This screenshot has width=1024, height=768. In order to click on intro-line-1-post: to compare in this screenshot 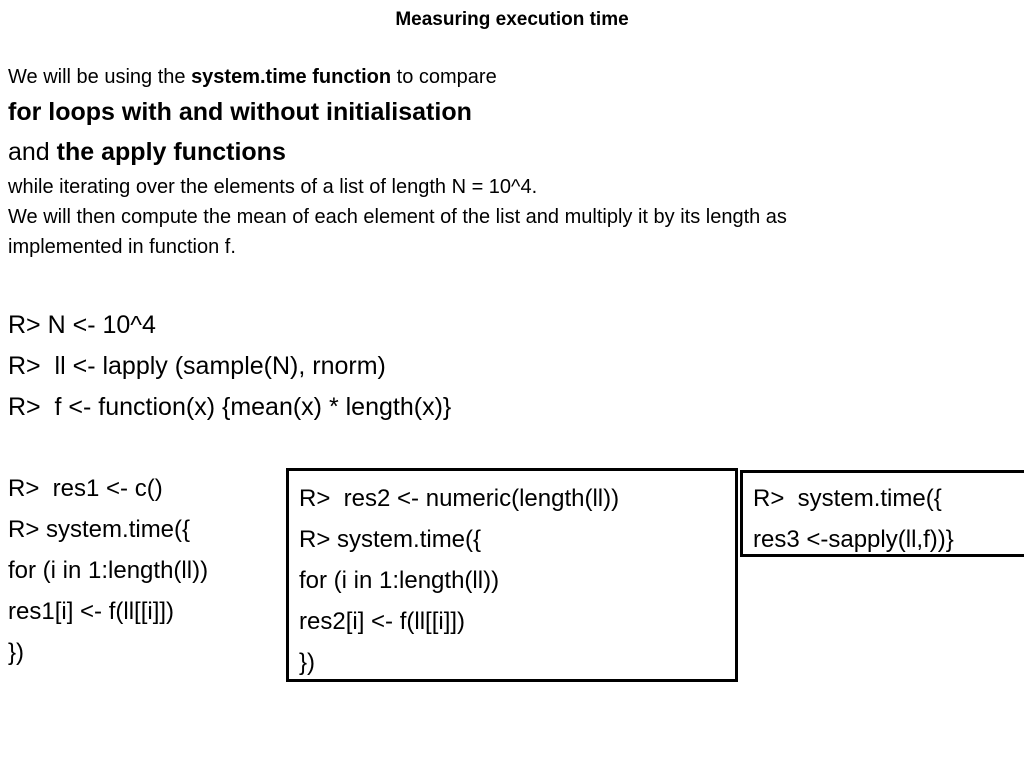, I will do `click(444, 77)`.